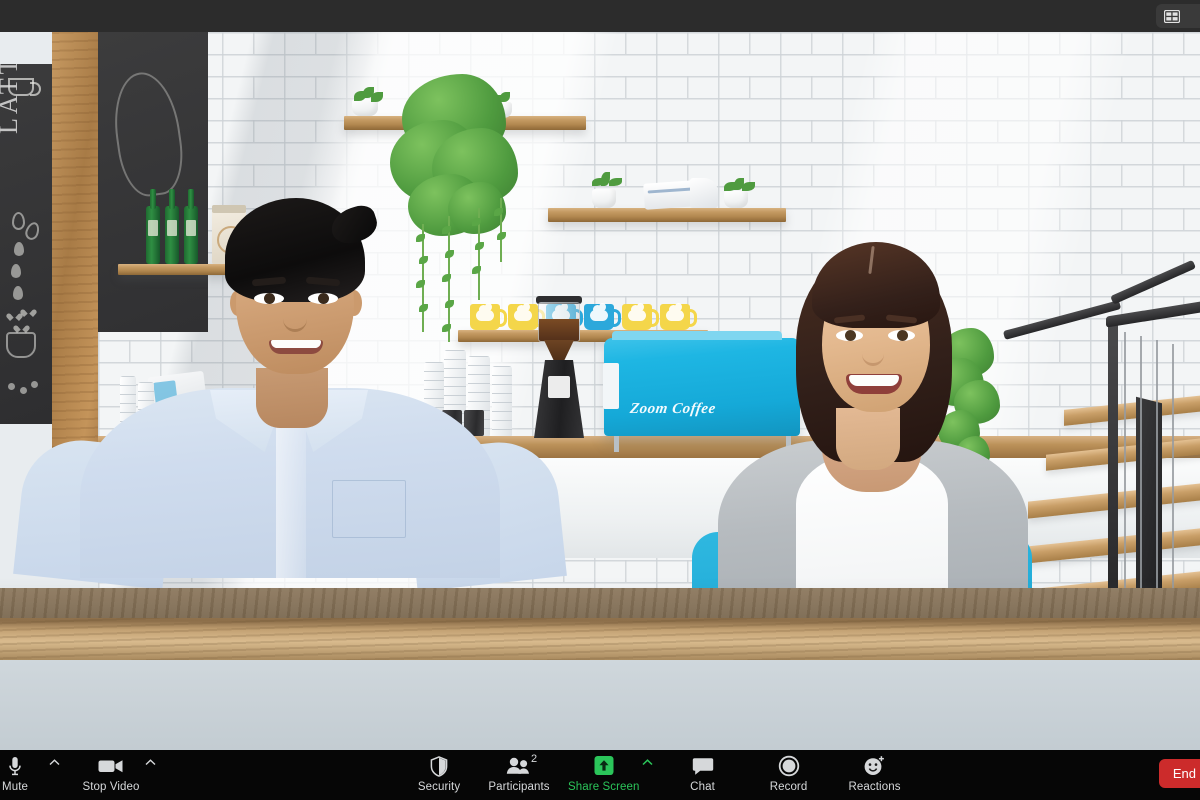 Image resolution: width=1200 pixels, height=800 pixels. What do you see at coordinates (15, 787) in the screenshot?
I see `mute-label: Mute` at bounding box center [15, 787].